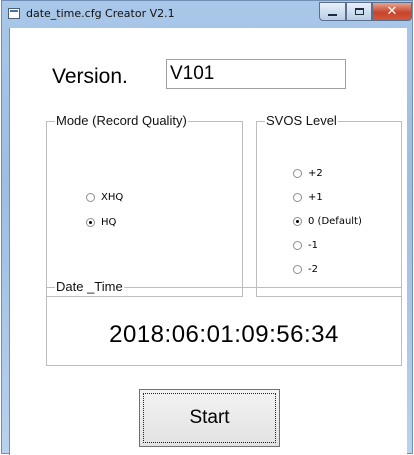 This screenshot has height=455, width=414. Describe the element at coordinates (315, 173) in the screenshot. I see `radio-label: +2` at that location.